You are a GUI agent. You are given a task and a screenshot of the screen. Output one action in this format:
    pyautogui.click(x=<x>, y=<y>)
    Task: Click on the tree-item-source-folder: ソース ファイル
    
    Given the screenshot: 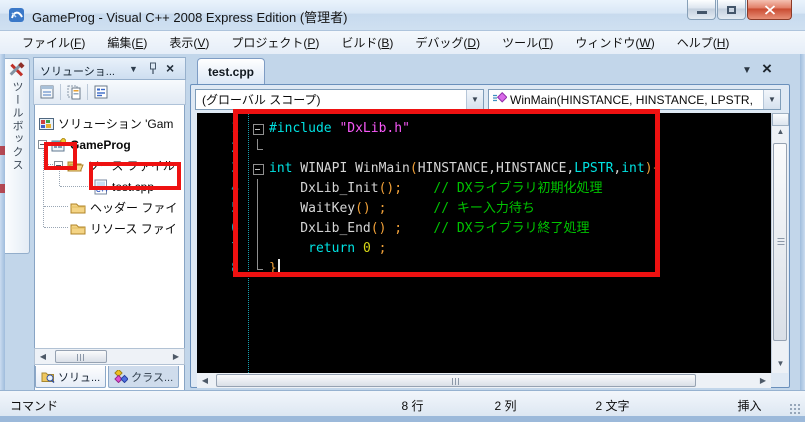 What is the action you would take?
    pyautogui.click(x=114, y=165)
    